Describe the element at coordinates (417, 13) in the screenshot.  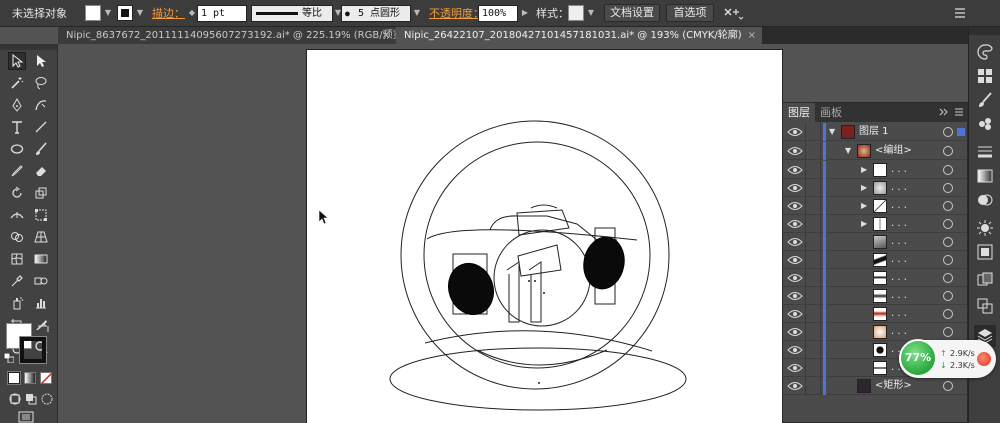
I see `brush-dropdown: ▼` at that location.